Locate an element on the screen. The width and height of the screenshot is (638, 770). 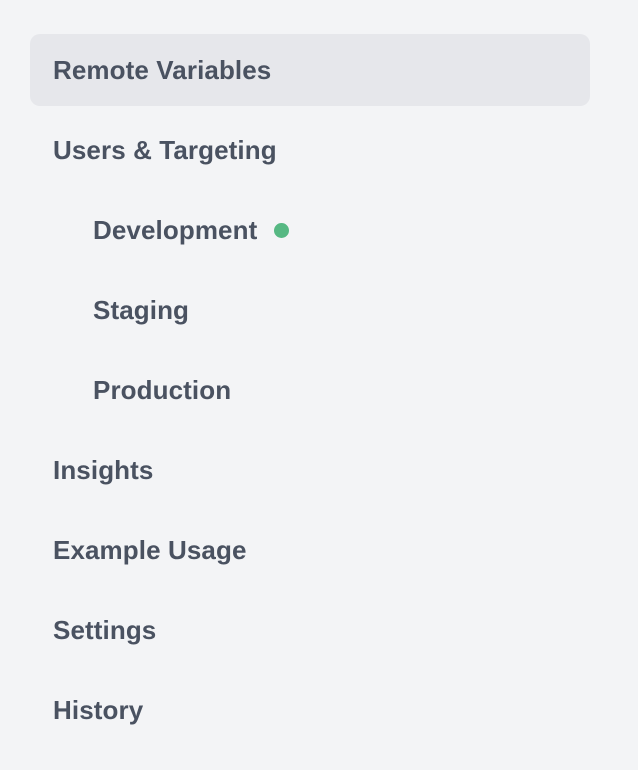
sidebar-item-label: Settings is located at coordinates (105, 629).